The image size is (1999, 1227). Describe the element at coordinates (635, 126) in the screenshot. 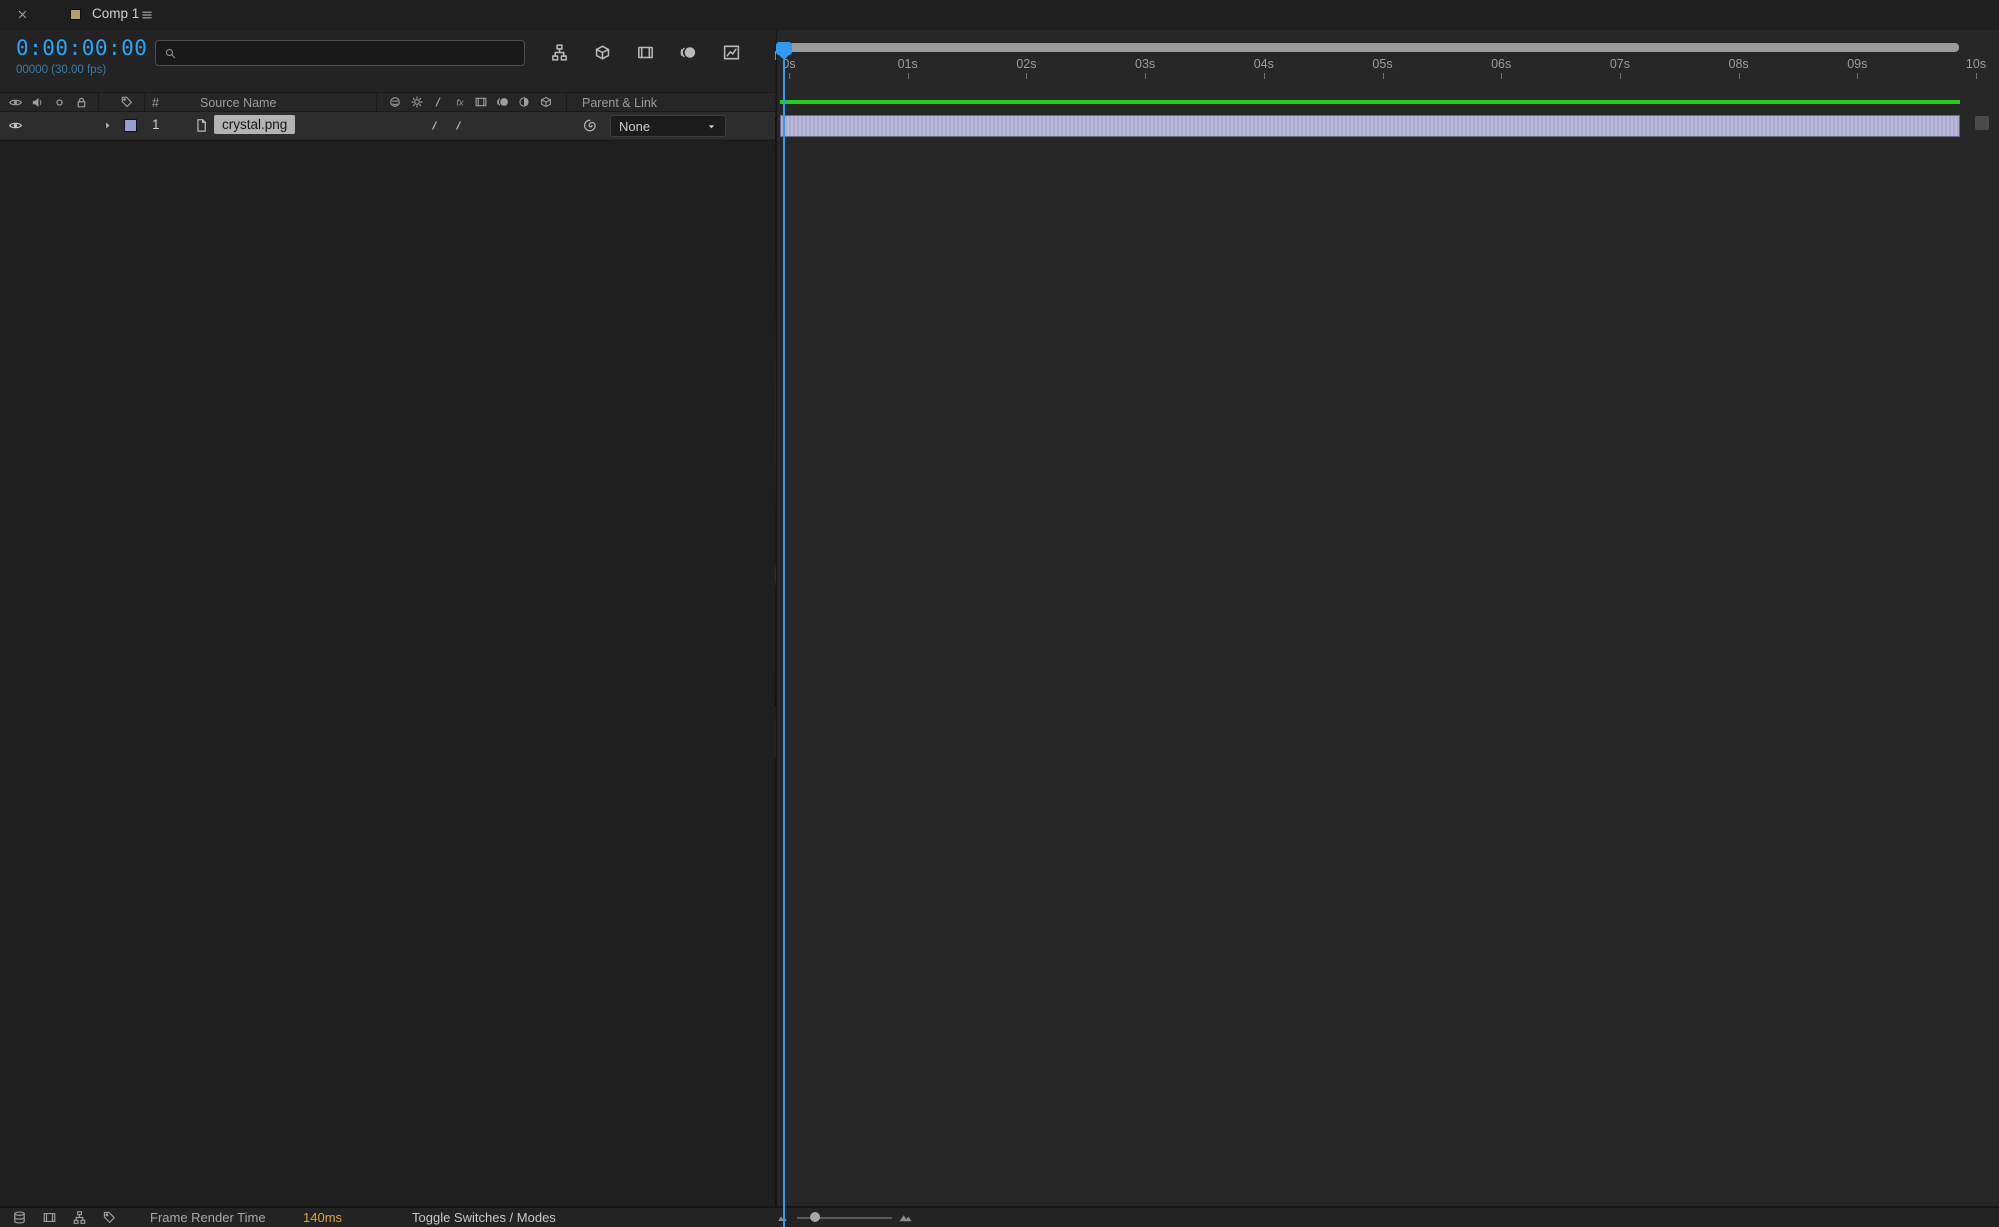

I see `parent-value: None` at that location.